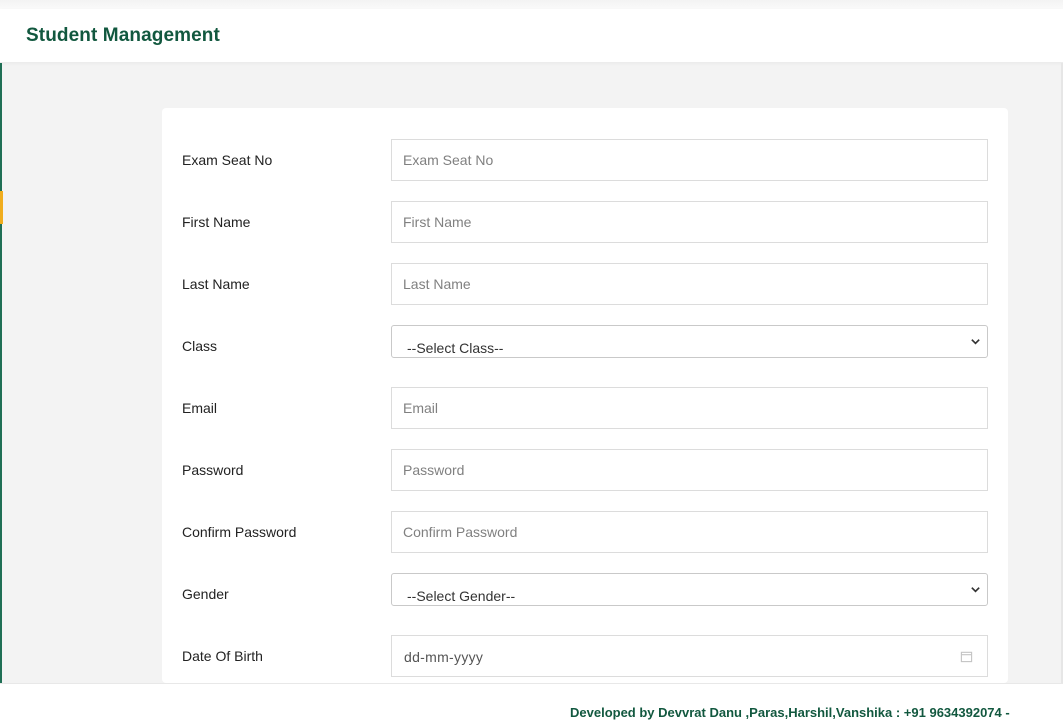 The height and width of the screenshot is (723, 1063). What do you see at coordinates (689, 470) in the screenshot?
I see `password-input` at bounding box center [689, 470].